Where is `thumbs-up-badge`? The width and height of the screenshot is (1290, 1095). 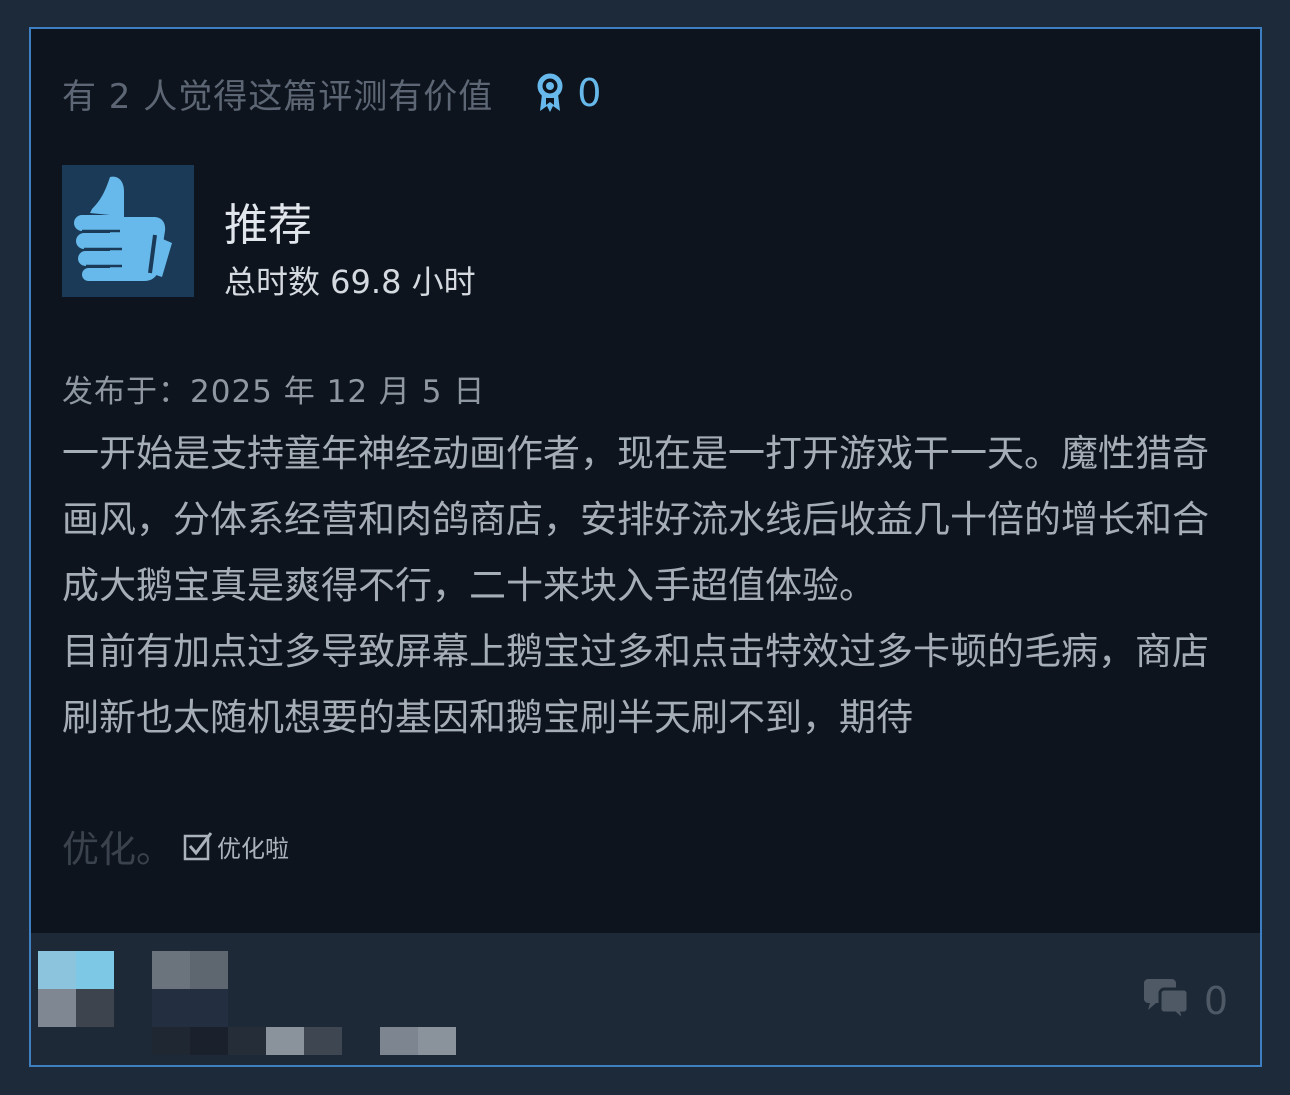 thumbs-up-badge is located at coordinates (128, 231).